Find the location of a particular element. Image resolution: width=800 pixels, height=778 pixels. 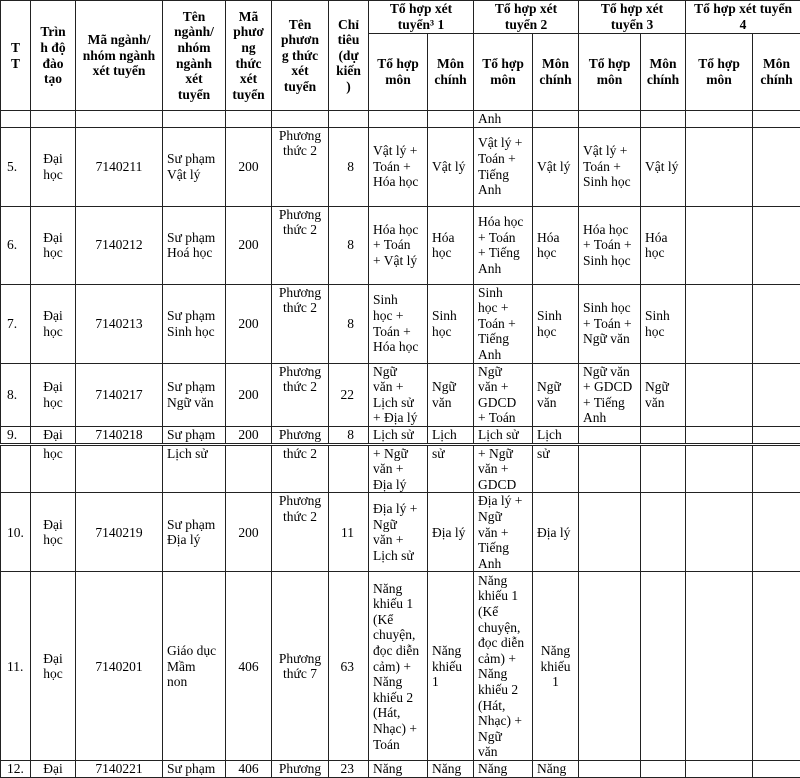

cell-ma-phuong-thuc: 406 is located at coordinates (249, 769).